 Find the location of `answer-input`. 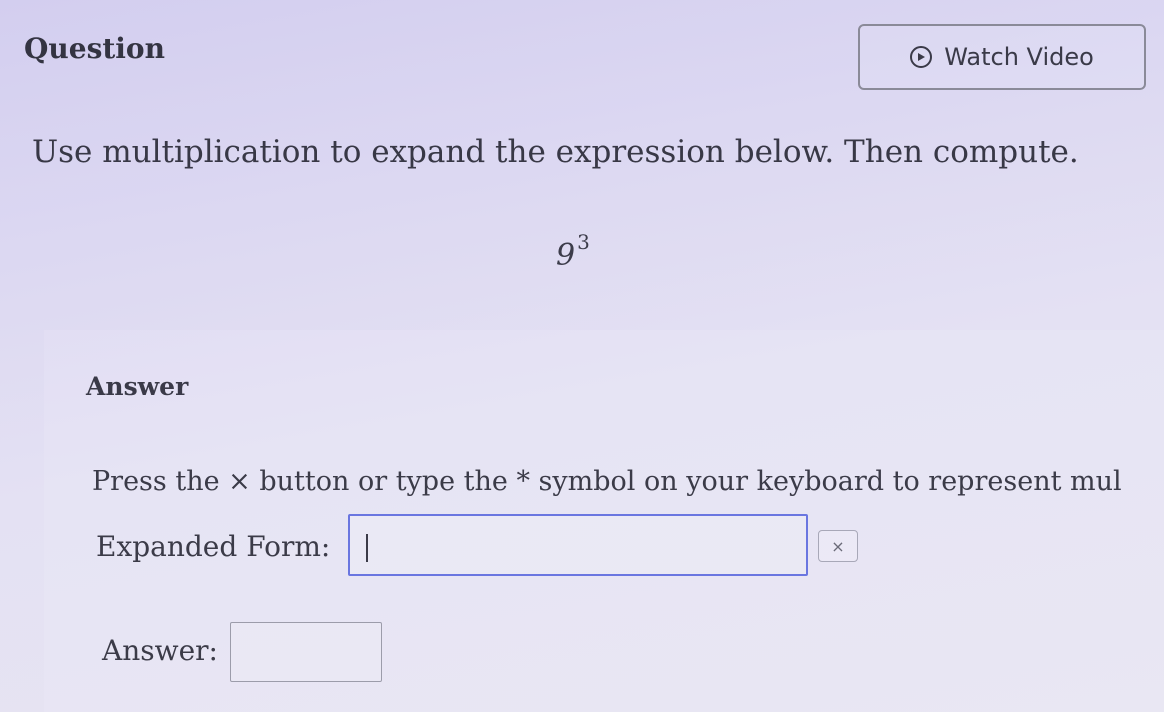

answer-input is located at coordinates (306, 652).